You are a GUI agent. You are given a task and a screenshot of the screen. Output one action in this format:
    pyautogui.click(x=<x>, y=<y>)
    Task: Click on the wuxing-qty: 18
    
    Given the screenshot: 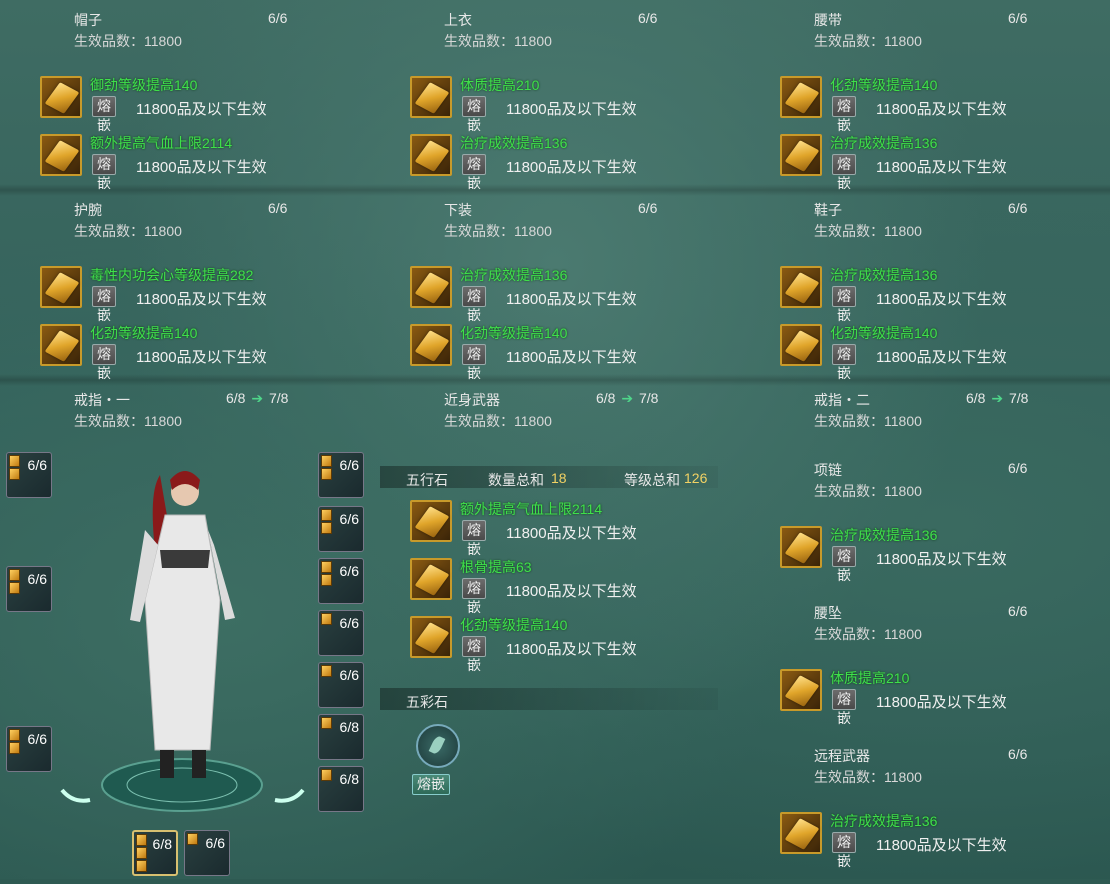 What is the action you would take?
    pyautogui.click(x=559, y=478)
    